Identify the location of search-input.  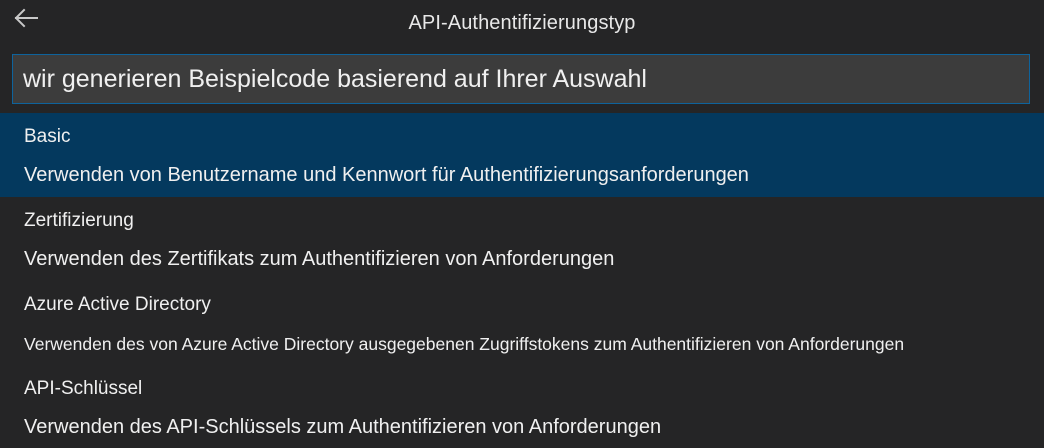
(521, 79).